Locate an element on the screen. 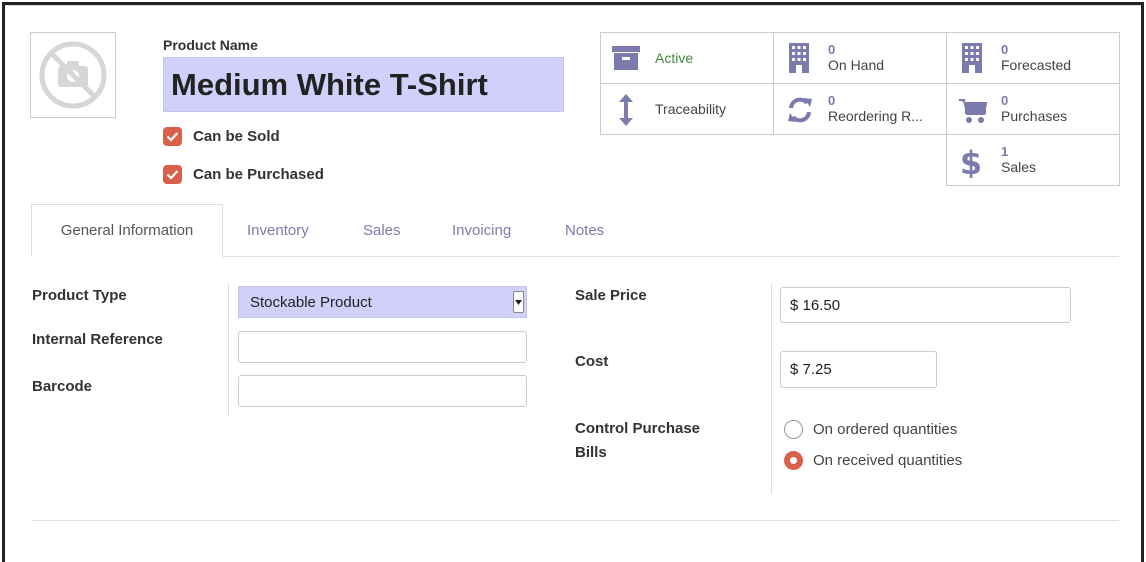  can-be-sold-checkbox is located at coordinates (172, 136).